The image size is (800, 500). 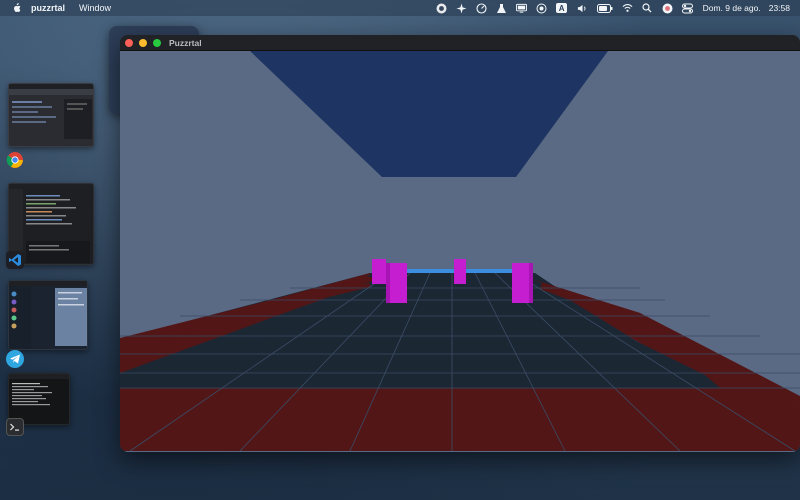 I want to click on user-icon, so click(x=667, y=8).